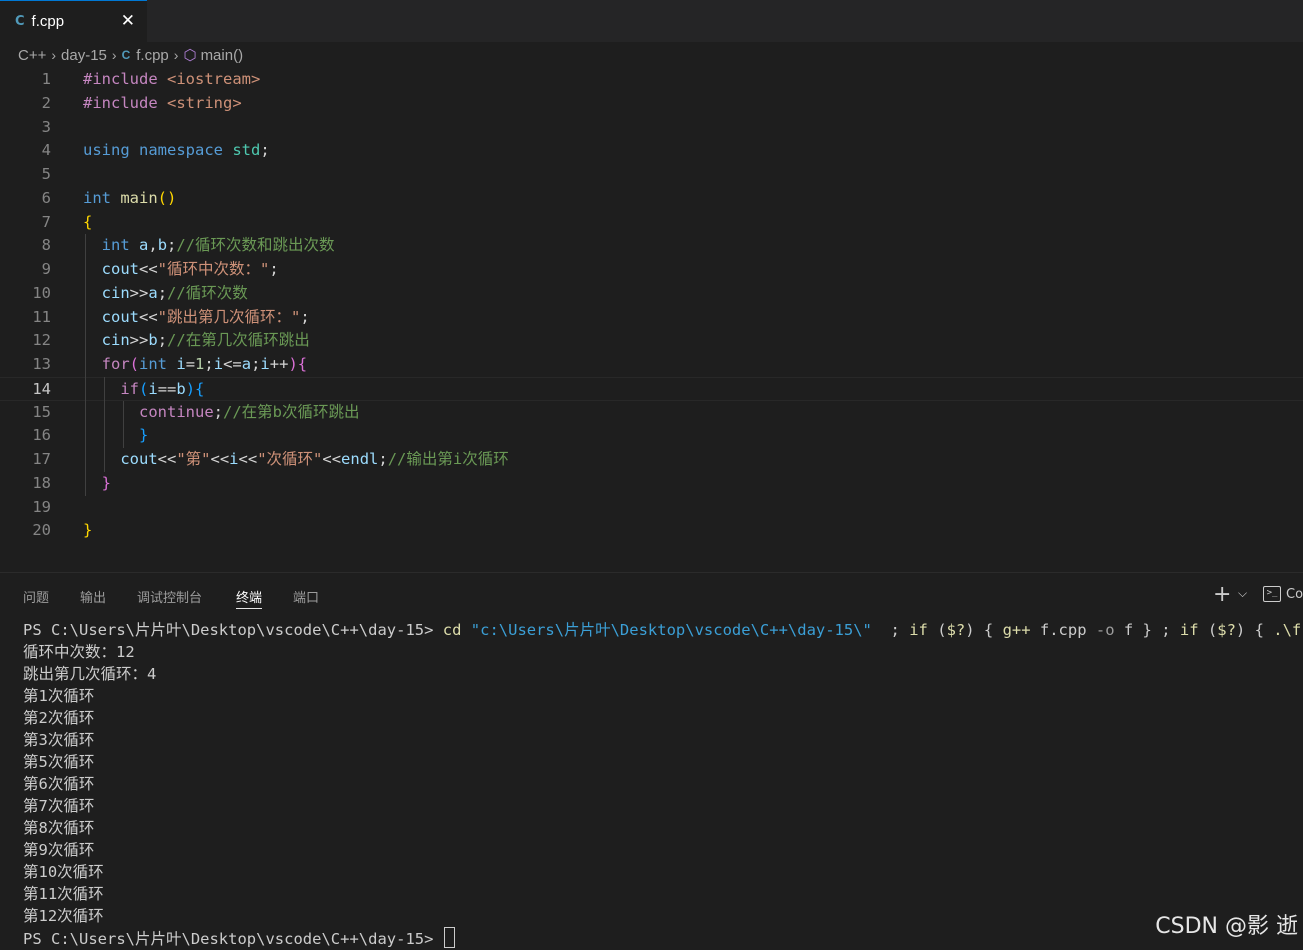 The width and height of the screenshot is (1303, 950). What do you see at coordinates (651, 531) in the screenshot?
I see `code-line: 20}` at bounding box center [651, 531].